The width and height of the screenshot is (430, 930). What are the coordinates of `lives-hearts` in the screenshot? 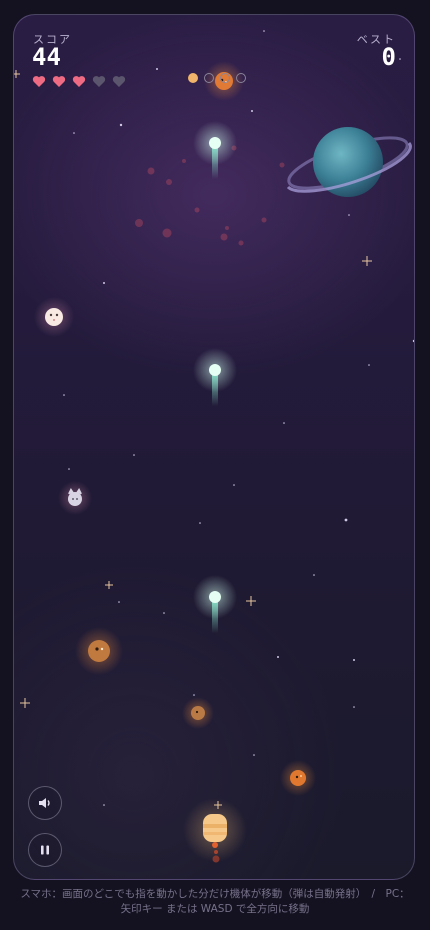 It's located at (79, 81).